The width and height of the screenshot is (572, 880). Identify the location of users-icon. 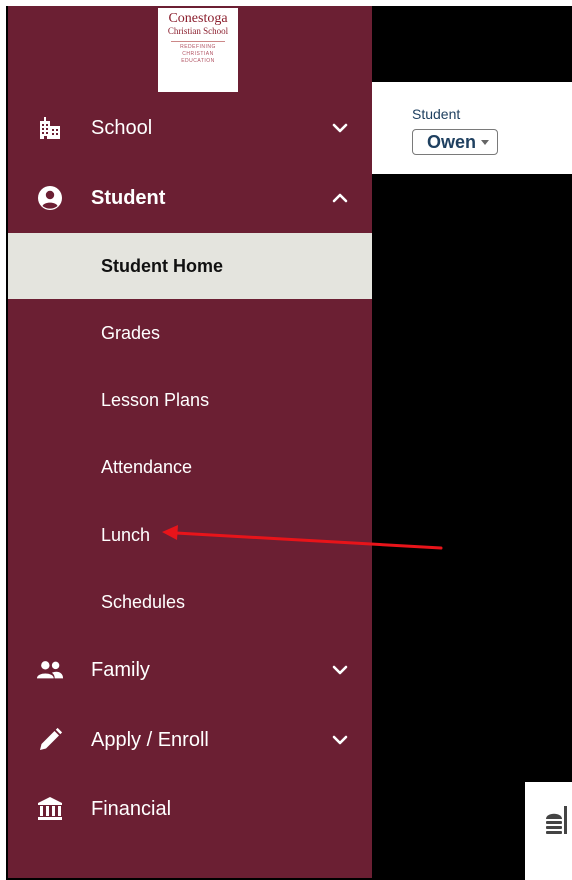
(50, 670).